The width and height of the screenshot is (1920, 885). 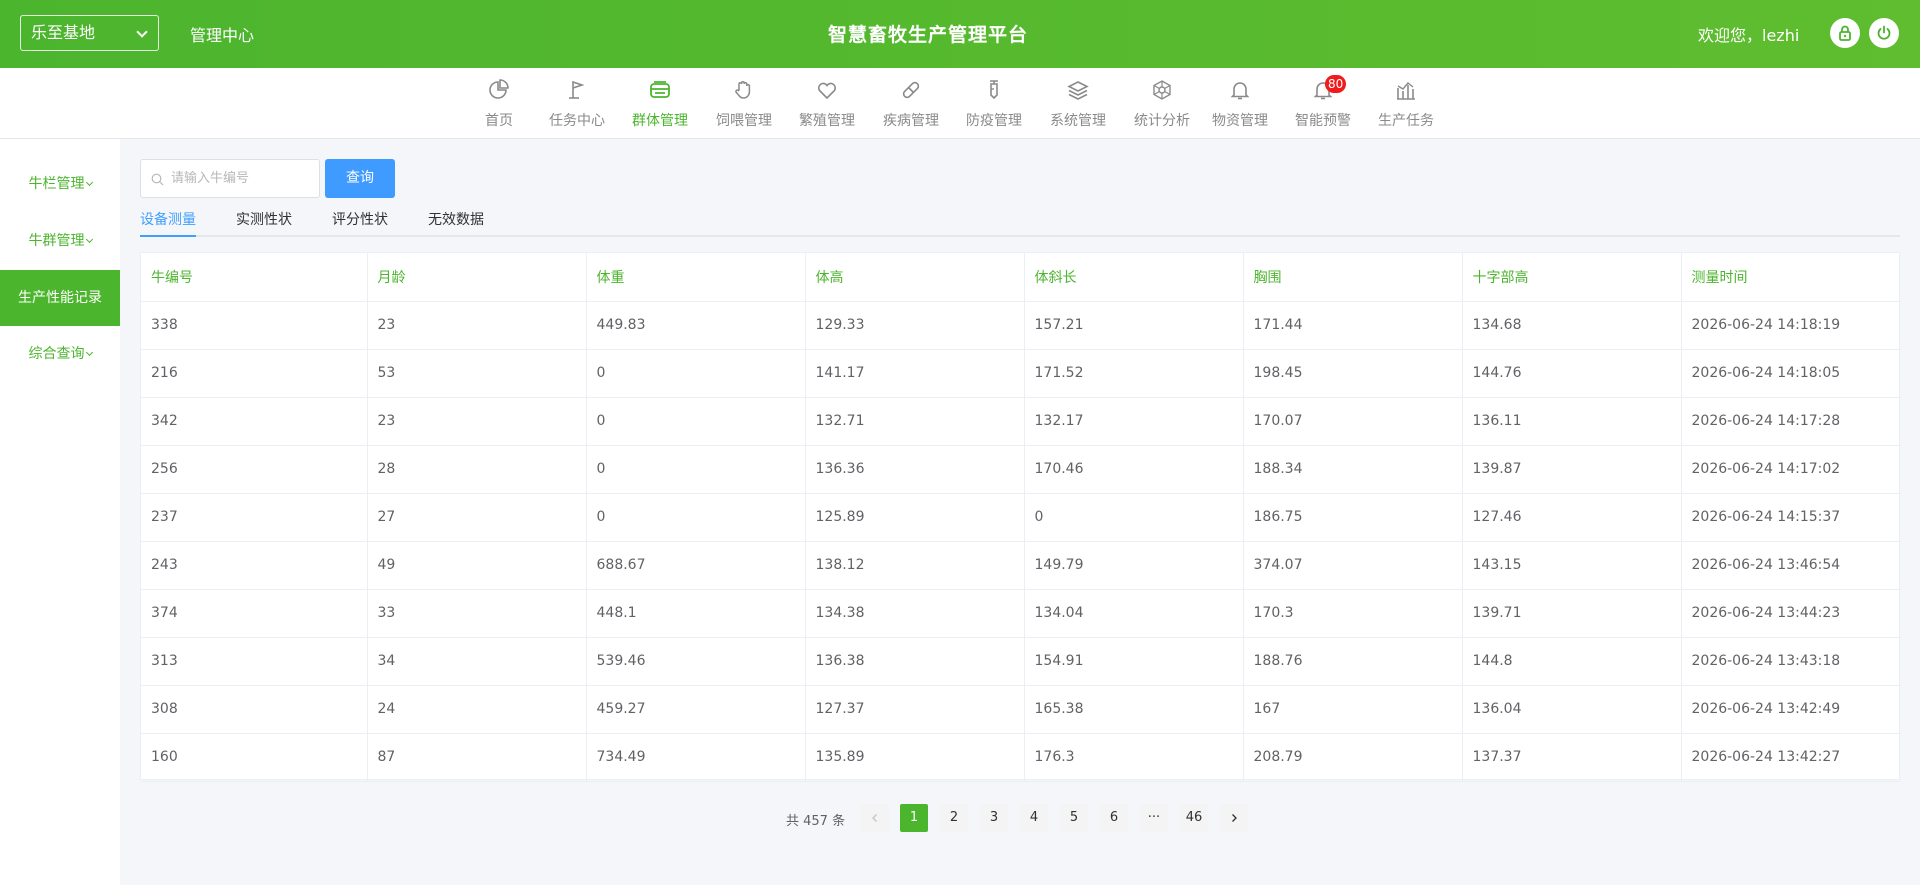 I want to click on sidebar-item-label: 牛群管理, so click(x=56, y=241).